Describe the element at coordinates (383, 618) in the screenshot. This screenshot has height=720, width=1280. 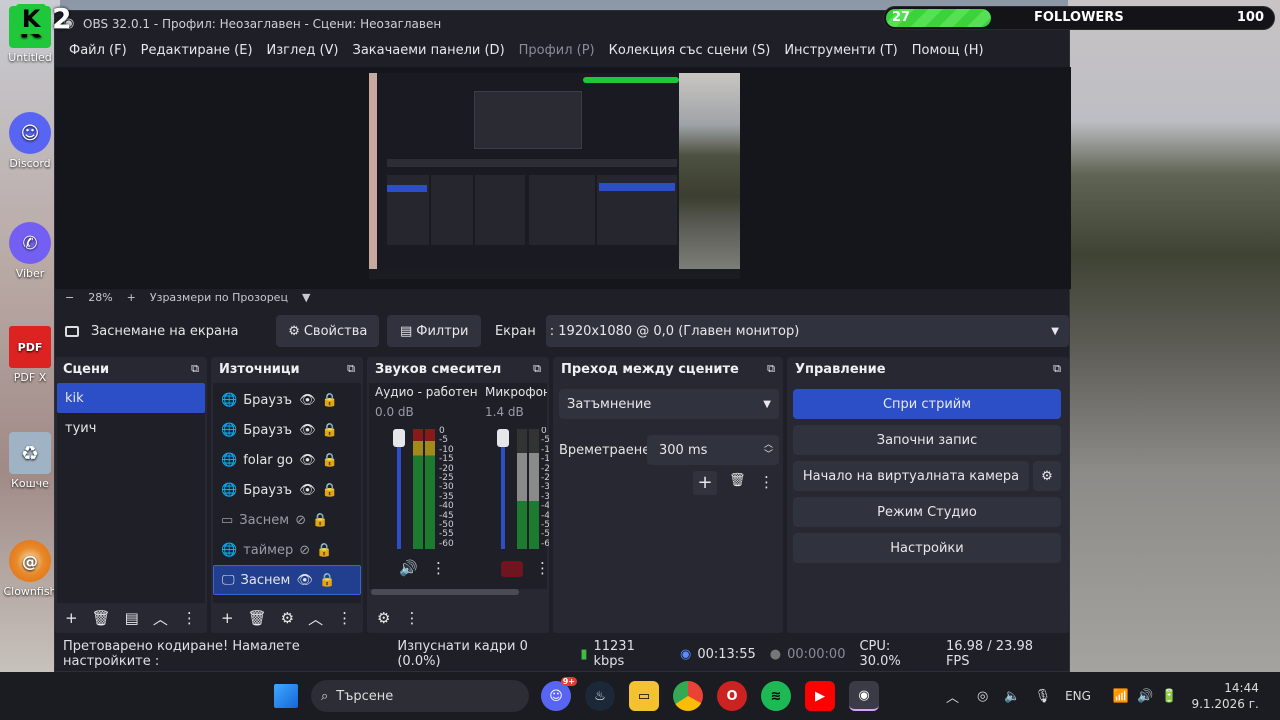
I see `advanced-audio-icon: ⚙` at that location.